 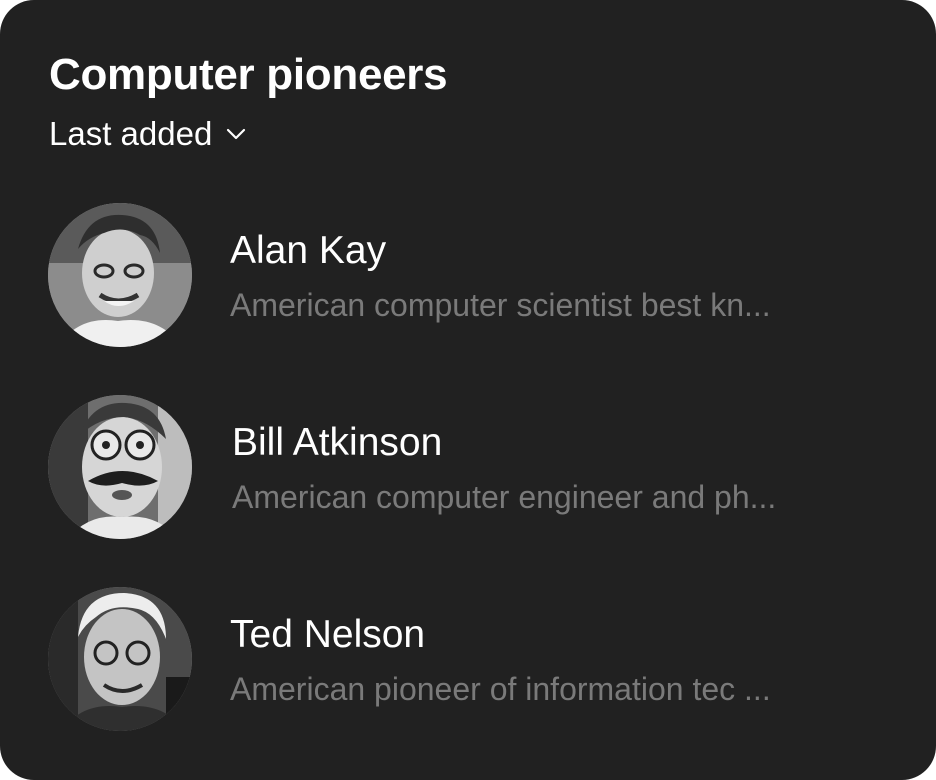 I want to click on person-name: Bill Atkinson, so click(x=337, y=442).